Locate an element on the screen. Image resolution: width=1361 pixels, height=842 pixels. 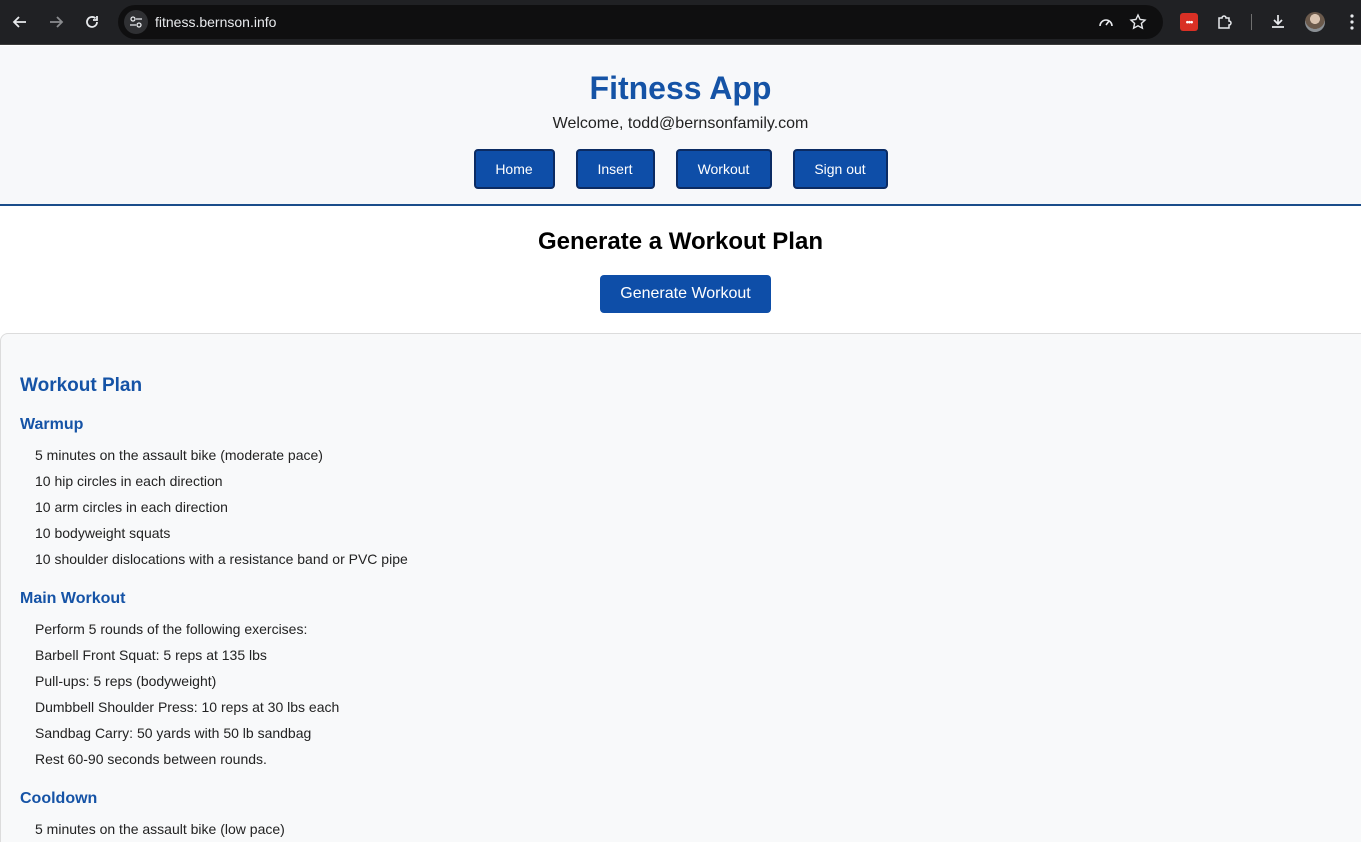
performance-icon is located at coordinates (1106, 22).